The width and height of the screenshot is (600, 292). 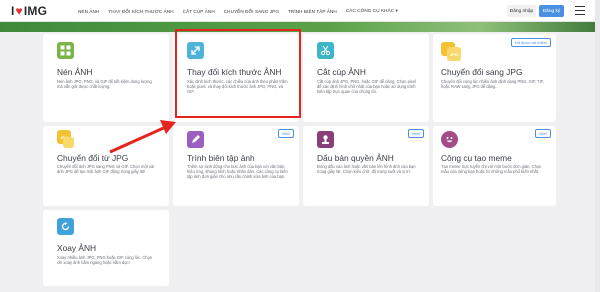 I want to click on annotation-arrow, so click(x=142, y=137).